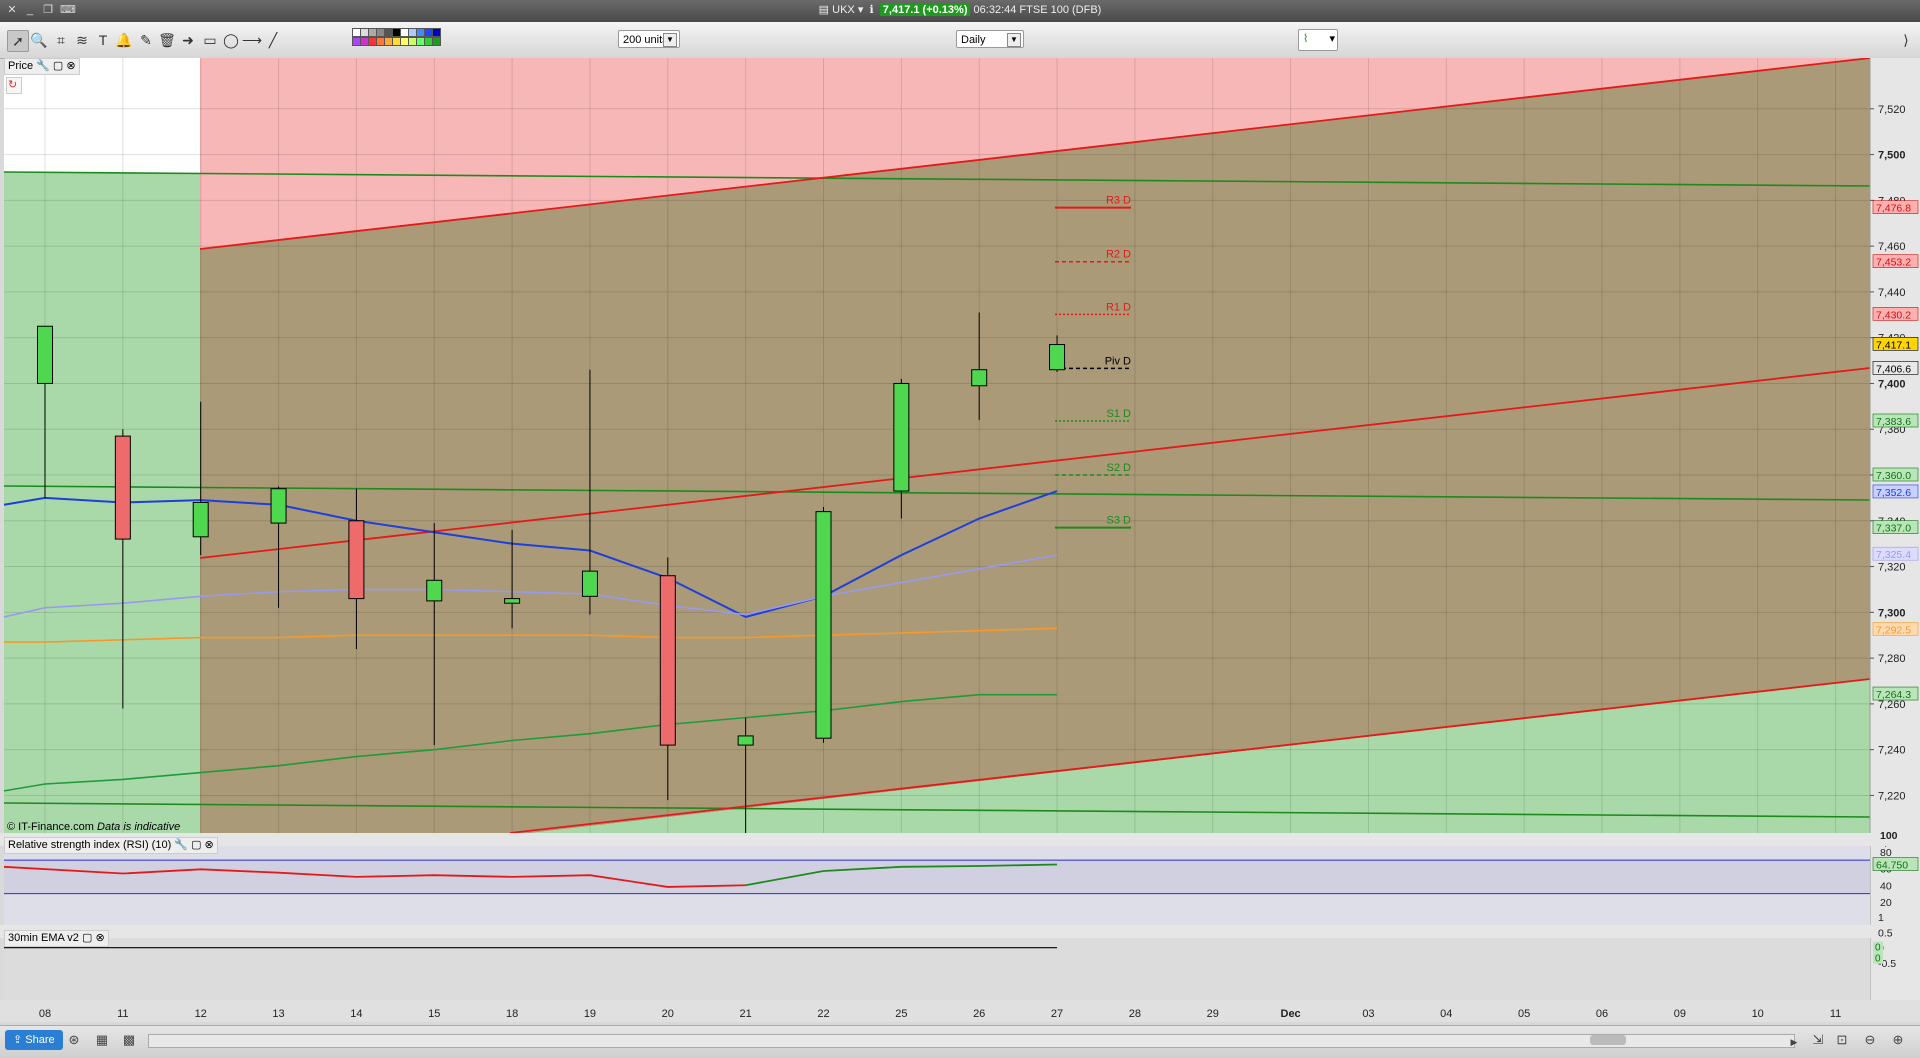 This screenshot has width=1920, height=1058. What do you see at coordinates (861, 10) in the screenshot?
I see `ticker-dropdown-icon: ▾` at bounding box center [861, 10].